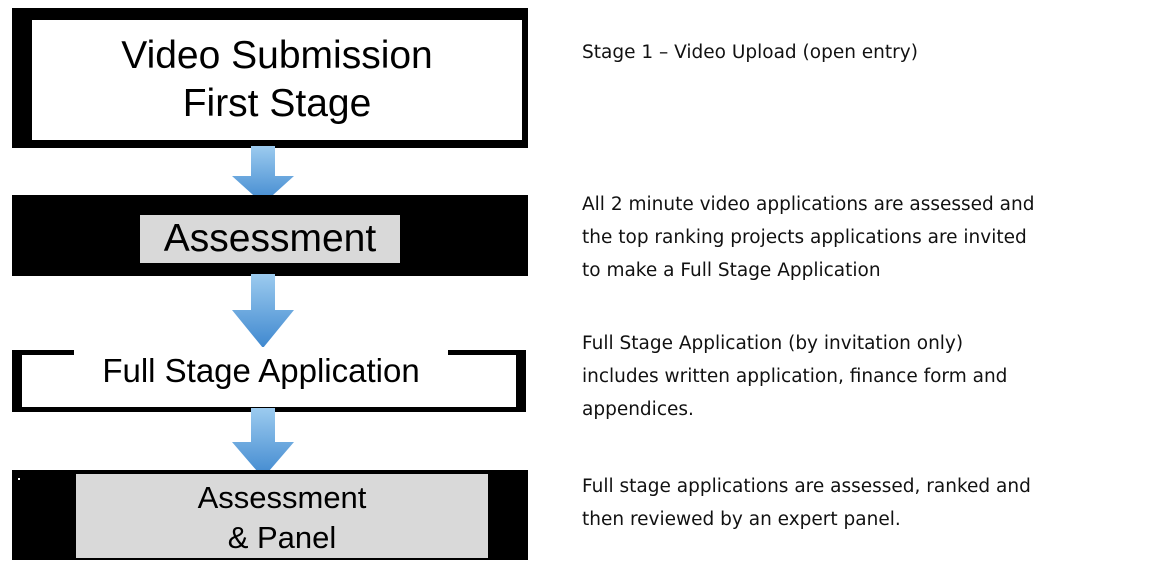 The height and width of the screenshot is (564, 1164). I want to click on frame-top-right, so click(484, 352).